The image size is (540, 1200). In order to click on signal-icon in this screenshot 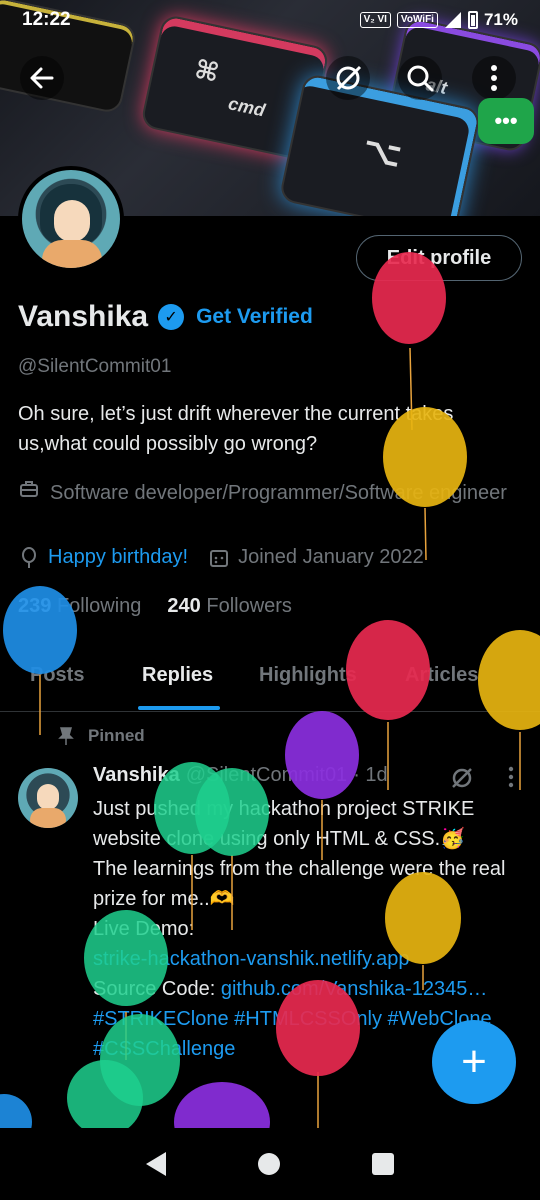, I will do `click(452, 20)`.